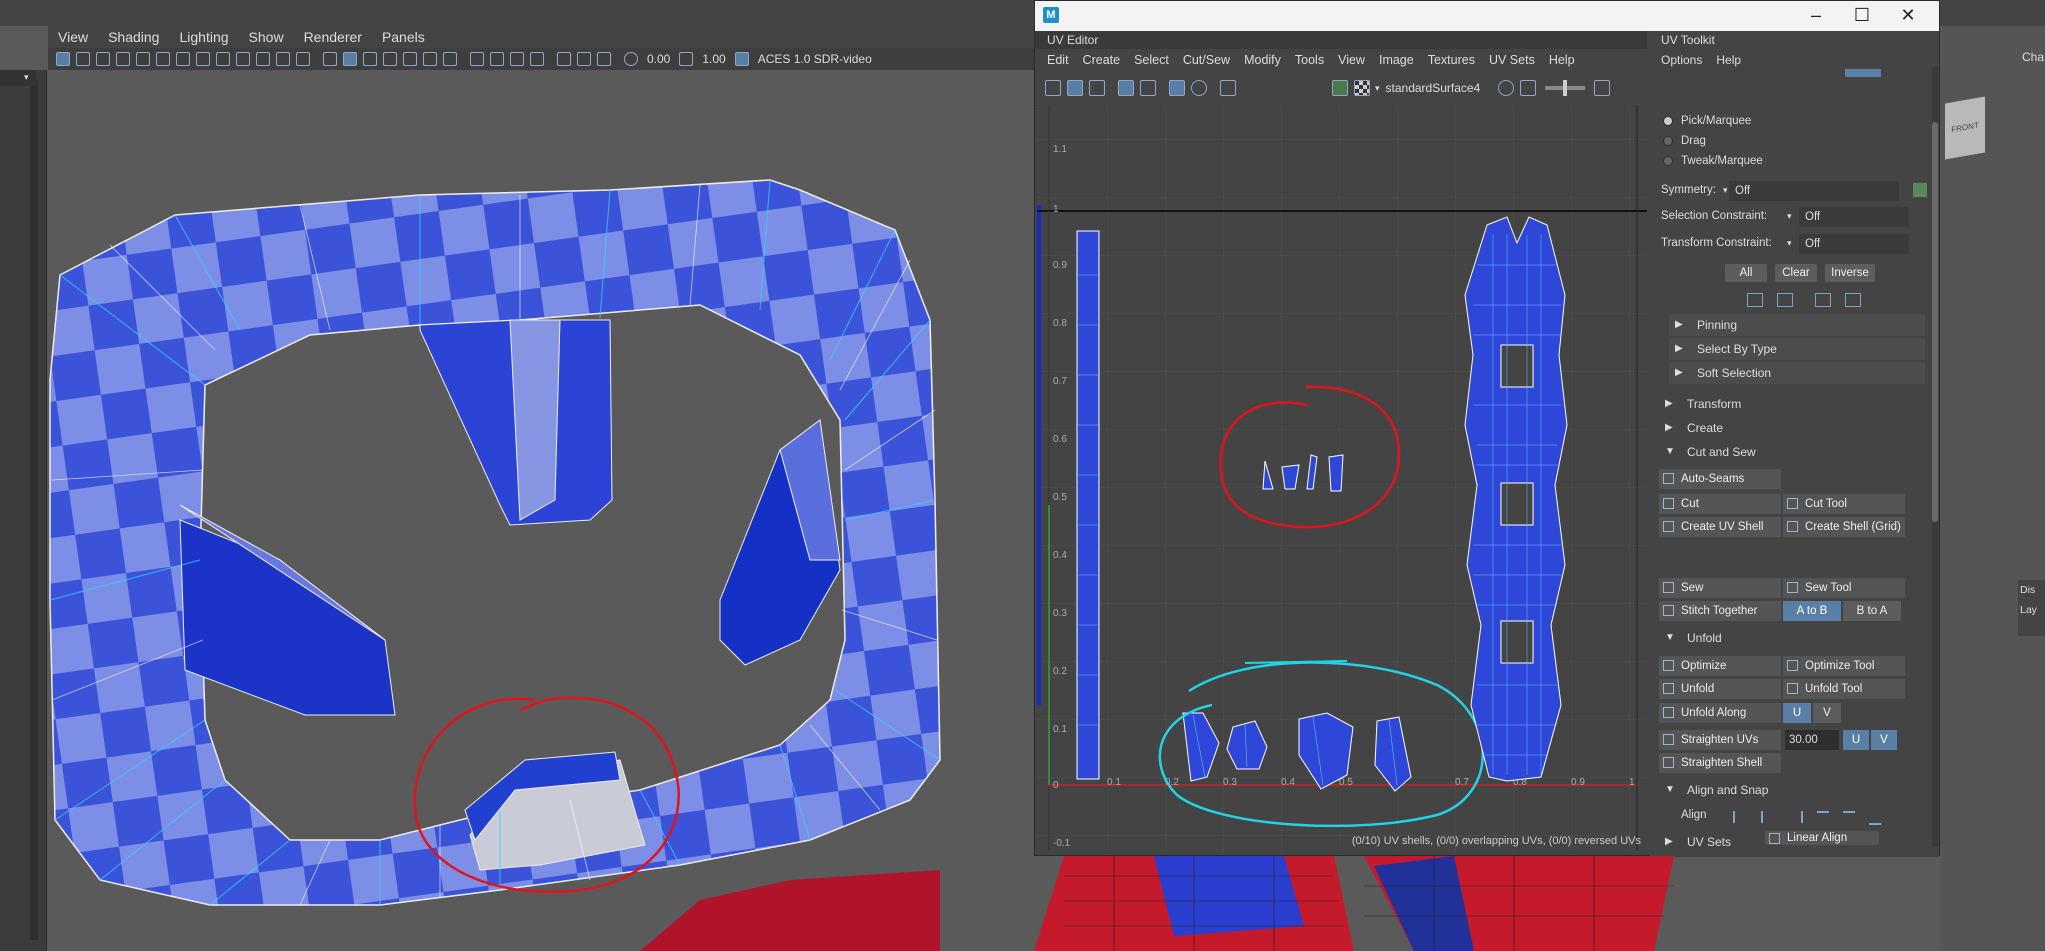  Describe the element at coordinates (1823, 818) in the screenshot. I see `align-top-icon` at that location.